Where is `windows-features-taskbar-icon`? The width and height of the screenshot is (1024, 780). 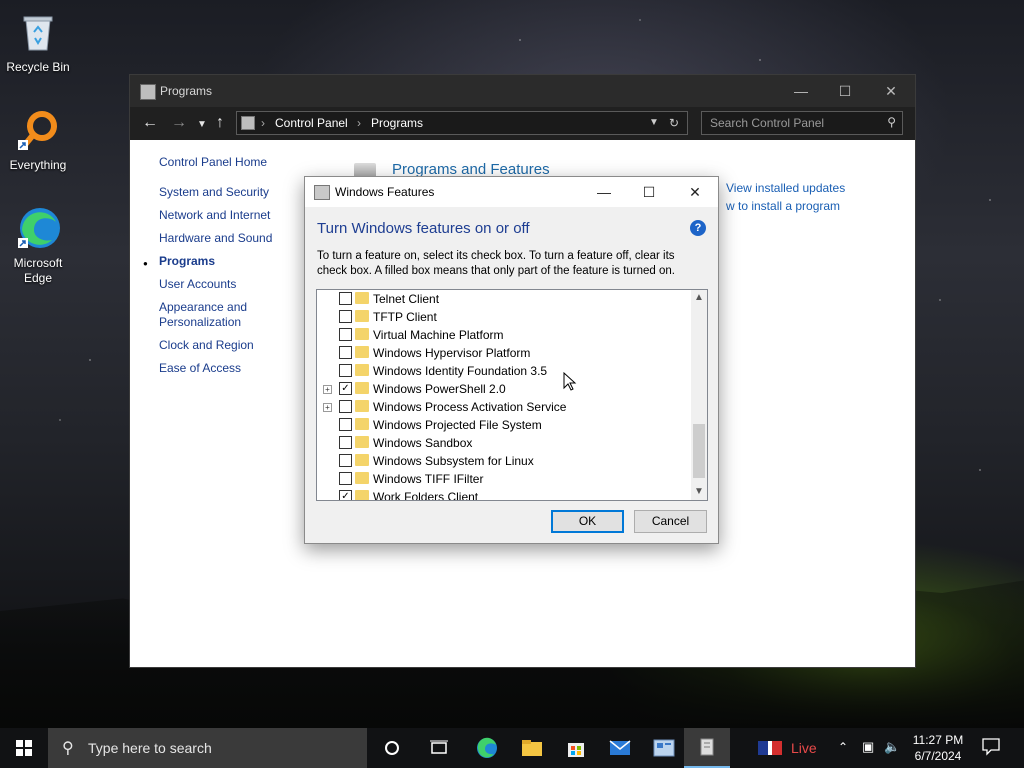 windows-features-taskbar-icon is located at coordinates (707, 748).